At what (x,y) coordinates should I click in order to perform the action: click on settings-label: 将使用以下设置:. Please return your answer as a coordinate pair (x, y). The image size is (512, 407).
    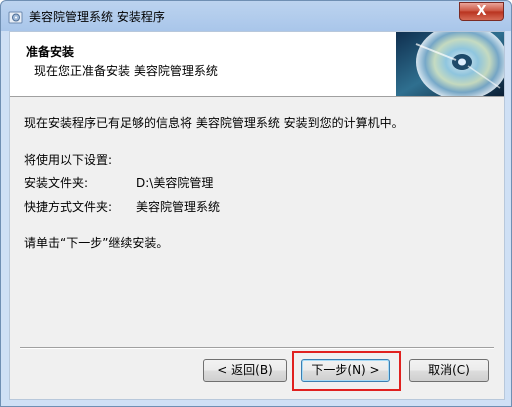
    Looking at the image, I should click on (68, 160).